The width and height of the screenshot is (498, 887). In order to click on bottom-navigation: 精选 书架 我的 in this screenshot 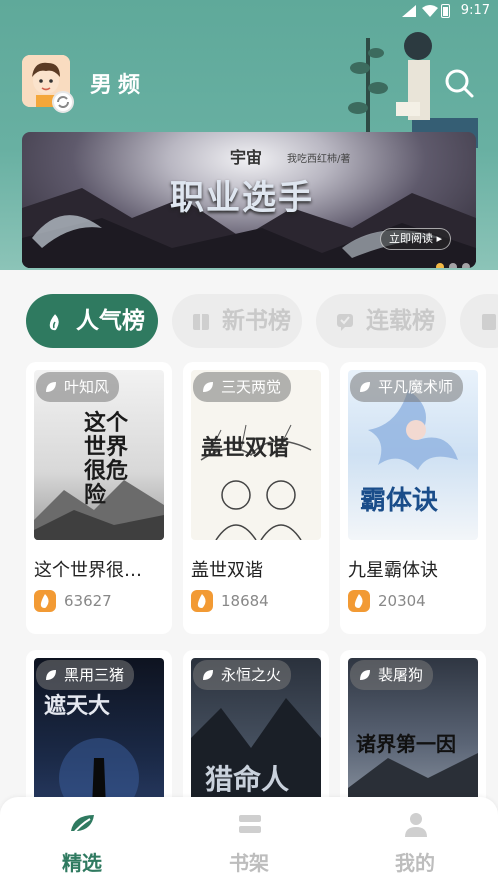, I will do `click(249, 842)`.